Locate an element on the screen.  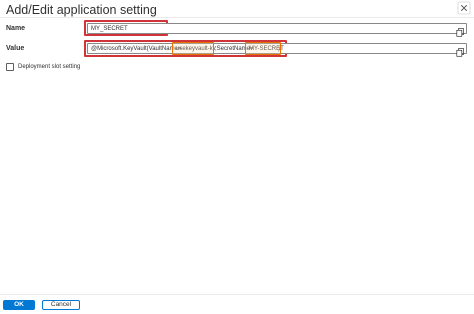
cancel-button: Cancel is located at coordinates (61, 305).